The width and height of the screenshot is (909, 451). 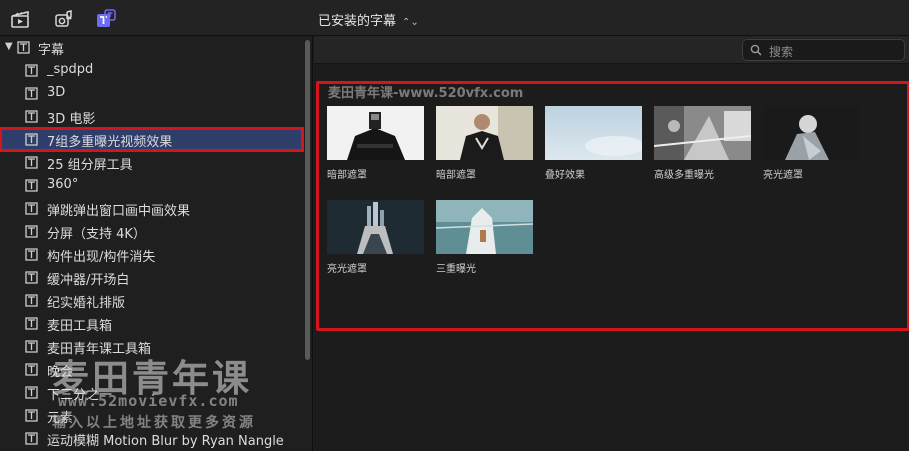 What do you see at coordinates (357, 21) in the screenshot?
I see `browser-title-label: 已安装的字幕` at bounding box center [357, 21].